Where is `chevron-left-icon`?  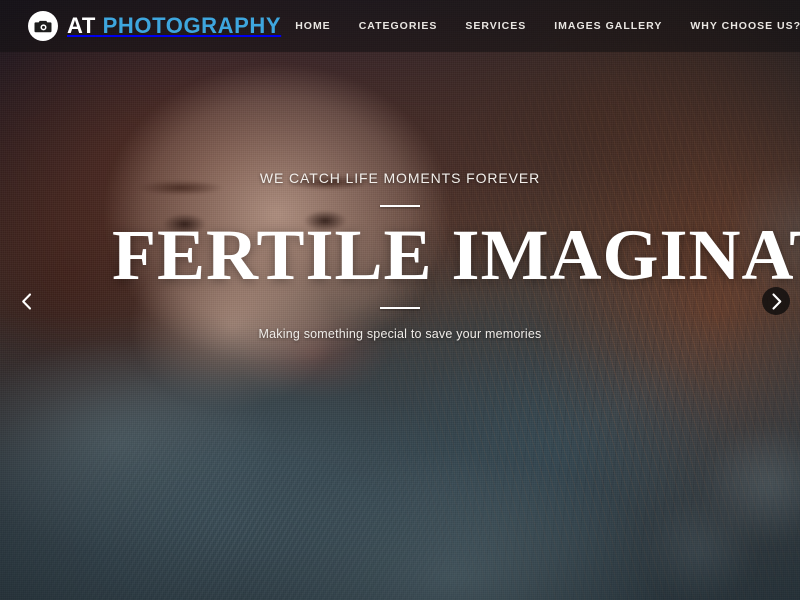
chevron-left-icon is located at coordinates (26, 301).